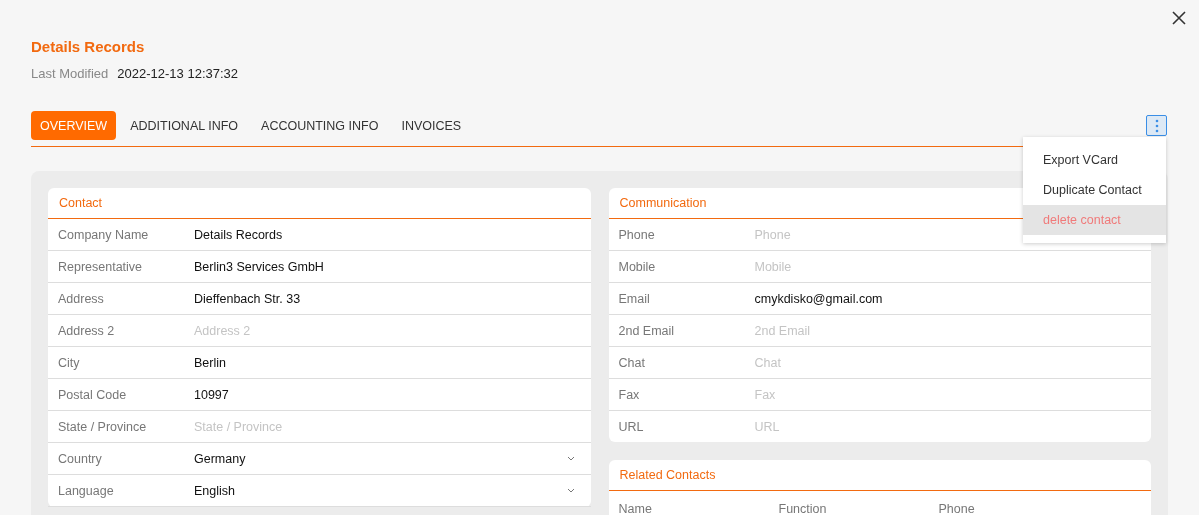  Describe the element at coordinates (632, 362) in the screenshot. I see `field-label: Chat` at that location.